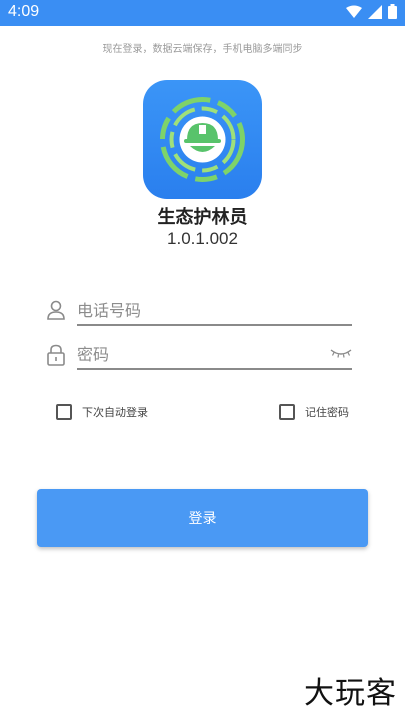  Describe the element at coordinates (375, 11) in the screenshot. I see `signal-icon` at that location.